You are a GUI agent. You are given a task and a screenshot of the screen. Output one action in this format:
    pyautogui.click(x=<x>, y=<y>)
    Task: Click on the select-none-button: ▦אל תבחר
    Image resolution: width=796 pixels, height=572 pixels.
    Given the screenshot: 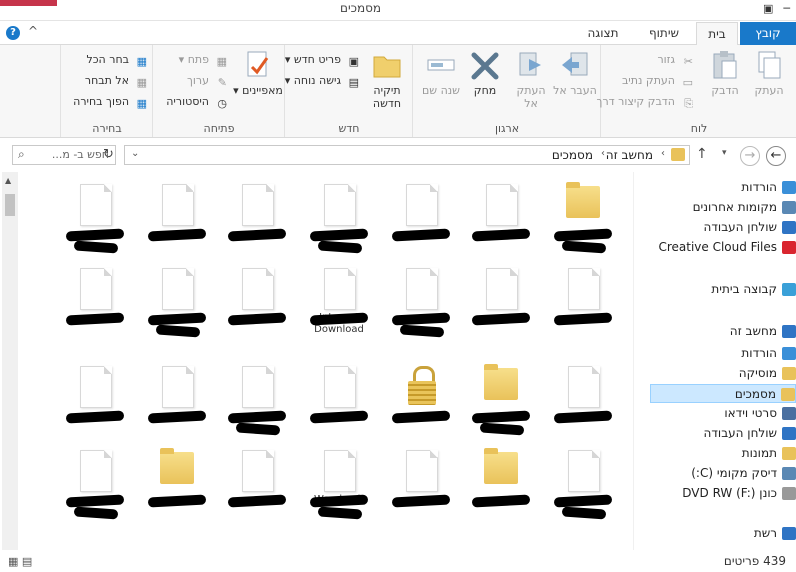 What is the action you would take?
    pyautogui.click(x=116, y=81)
    